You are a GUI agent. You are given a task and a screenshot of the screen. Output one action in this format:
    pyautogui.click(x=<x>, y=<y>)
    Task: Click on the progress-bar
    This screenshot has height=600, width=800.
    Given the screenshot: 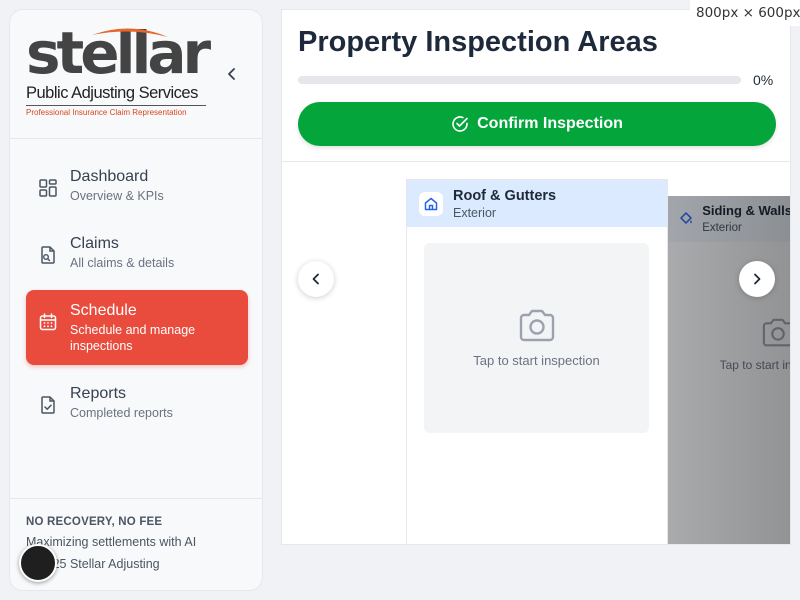 What is the action you would take?
    pyautogui.click(x=519, y=80)
    